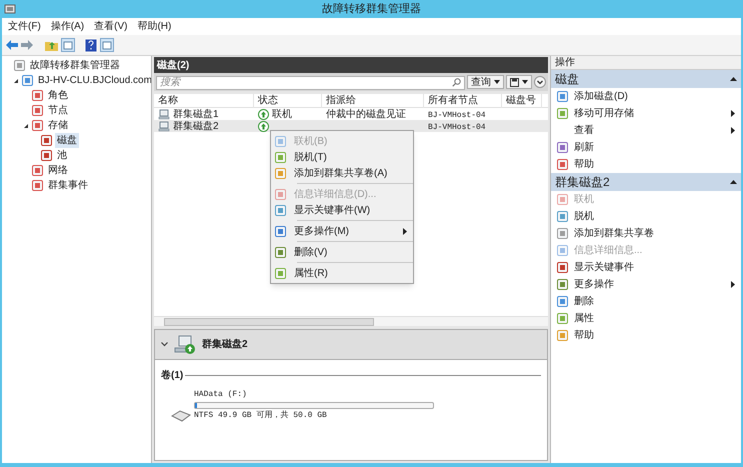  Describe the element at coordinates (225, 345) in the screenshot. I see `details-title: 群集磁盘2` at that location.